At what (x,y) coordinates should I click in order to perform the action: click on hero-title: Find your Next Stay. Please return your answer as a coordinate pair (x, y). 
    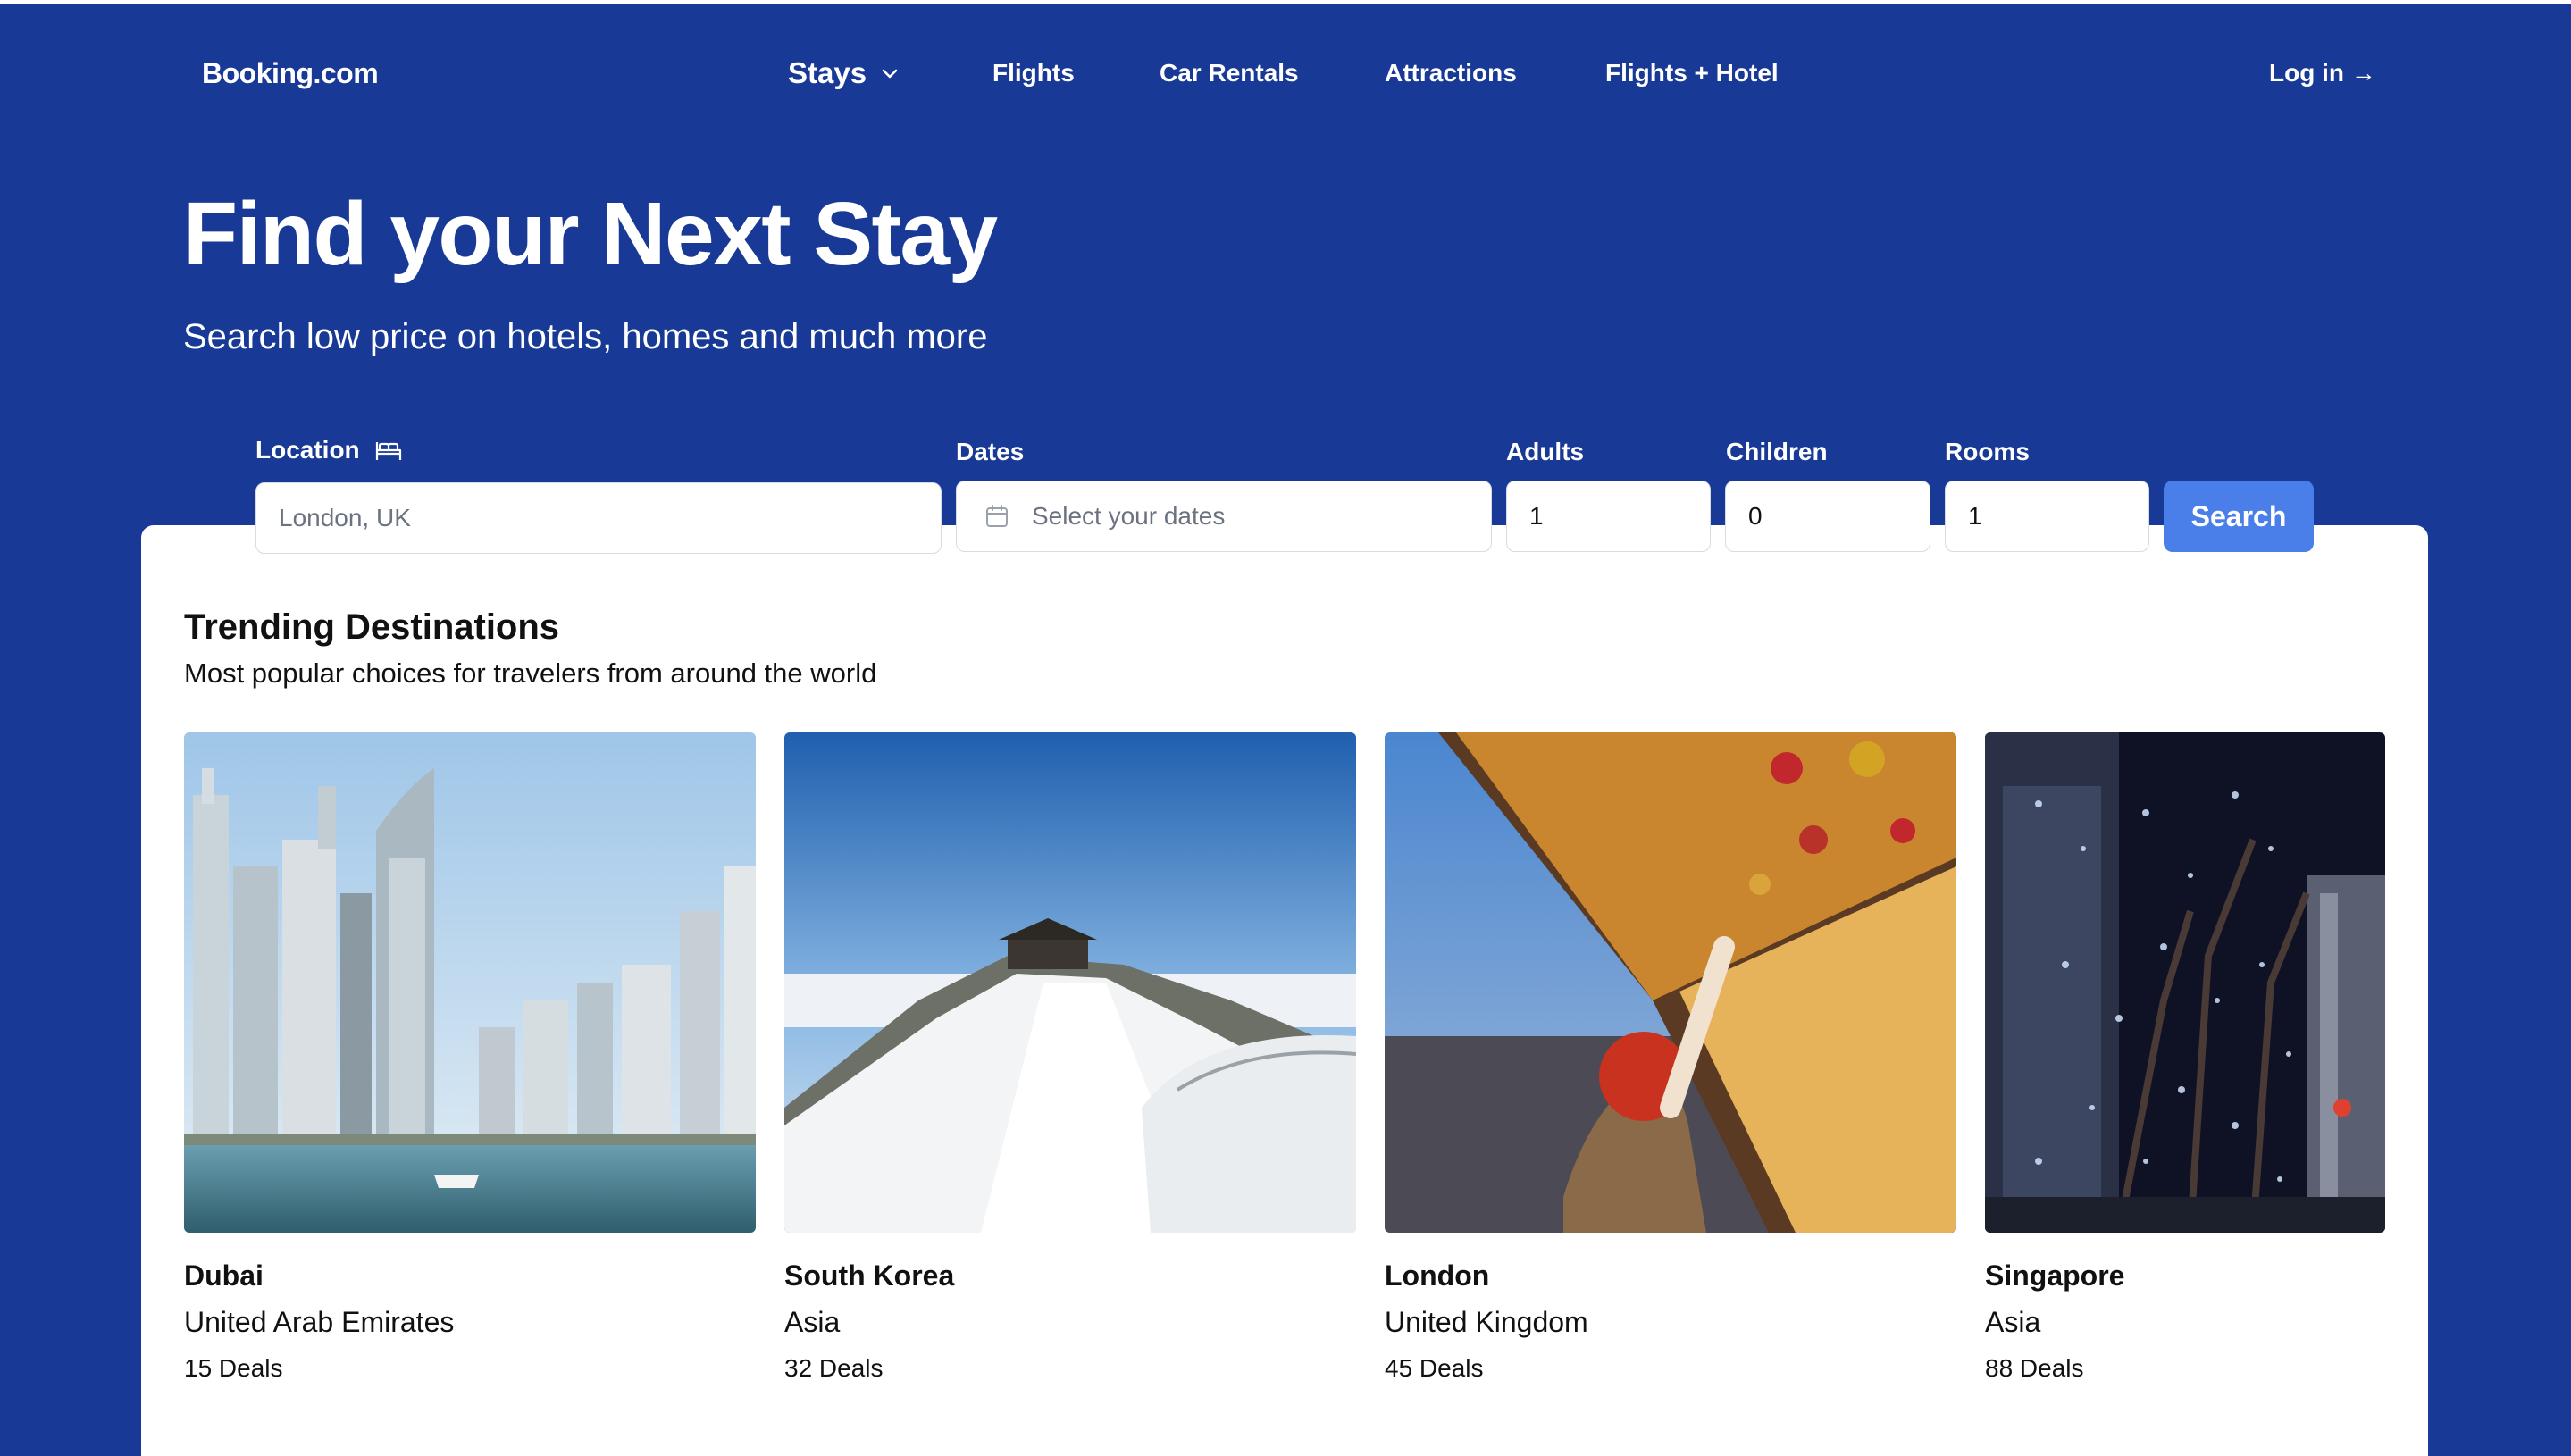
    Looking at the image, I should click on (590, 234).